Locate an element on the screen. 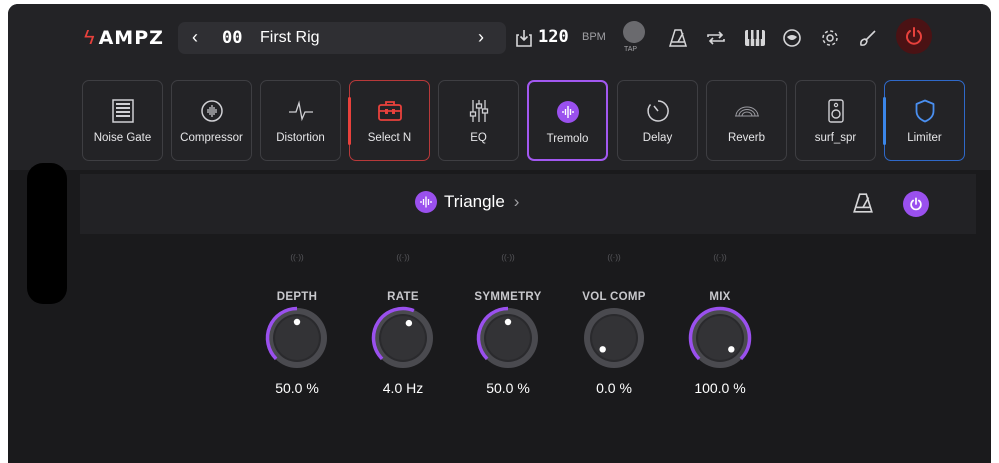 This screenshot has width=999, height=463. knob-rate: ((·)) RATE 4.0 Hz is located at coordinates (403, 324).